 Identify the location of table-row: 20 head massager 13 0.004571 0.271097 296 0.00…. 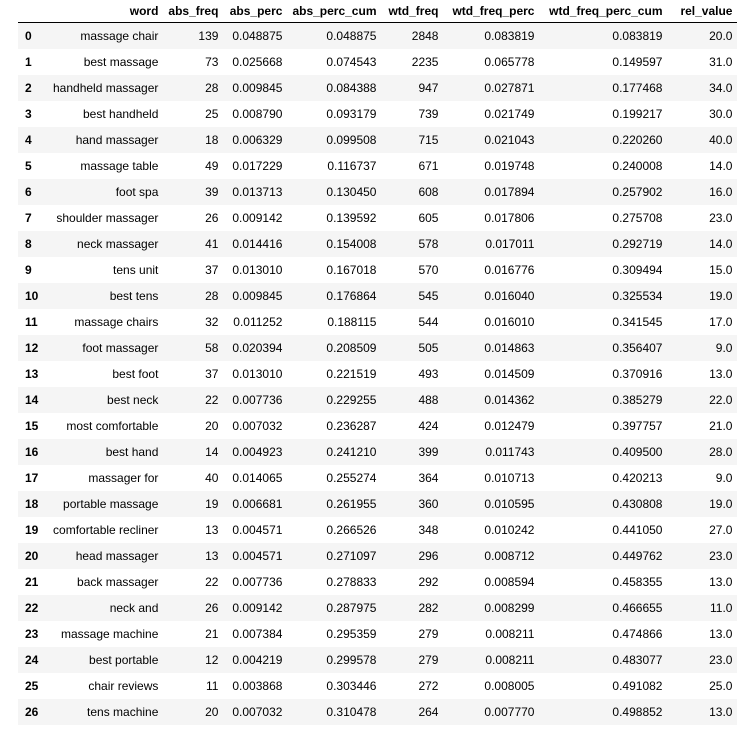
(378, 555).